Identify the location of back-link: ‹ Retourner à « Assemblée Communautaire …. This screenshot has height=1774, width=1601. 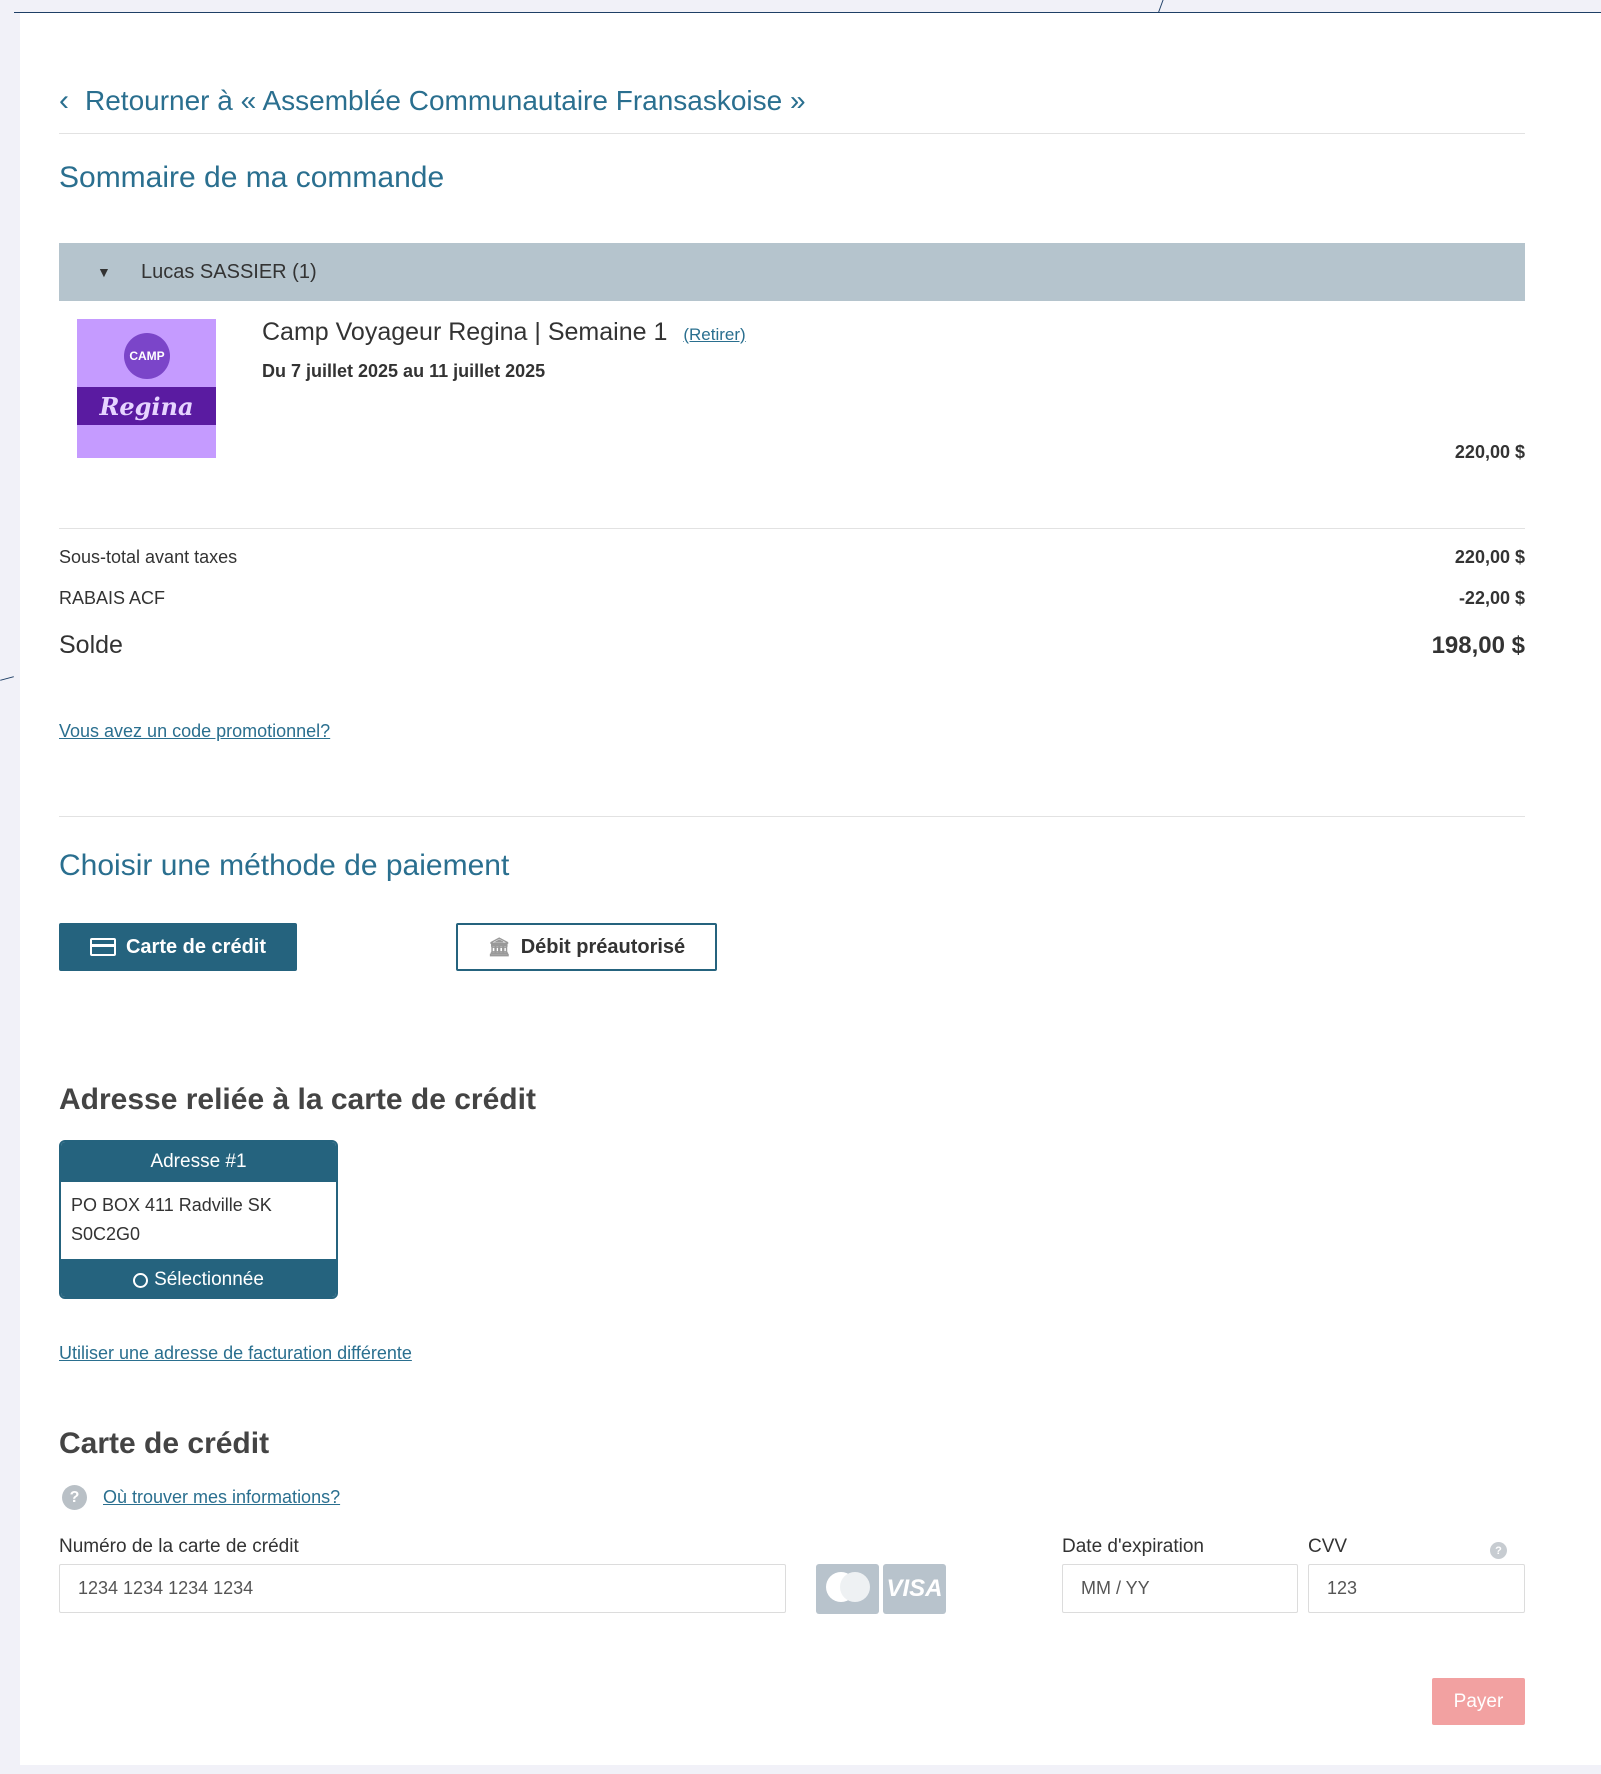
(432, 101).